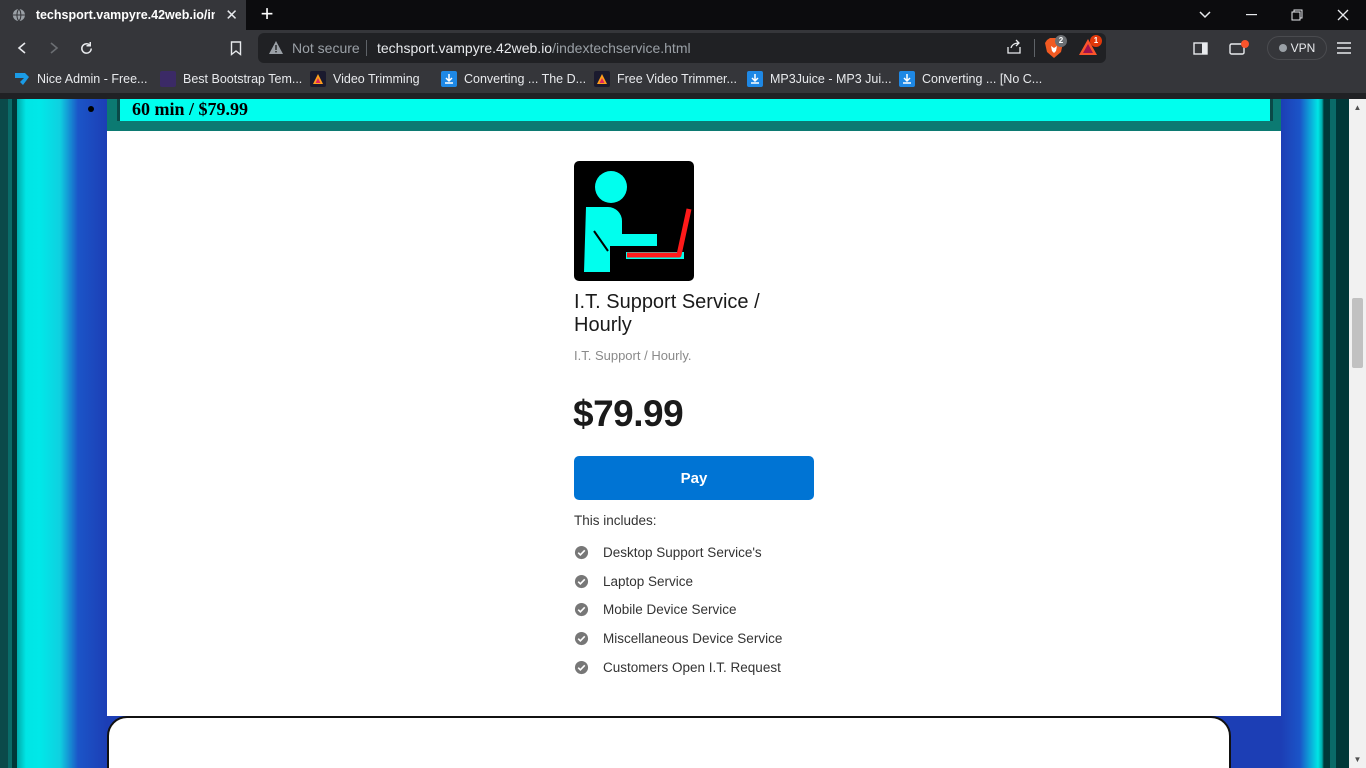 The image size is (1366, 768). Describe the element at coordinates (91, 109) in the screenshot. I see `list-bullet` at that location.